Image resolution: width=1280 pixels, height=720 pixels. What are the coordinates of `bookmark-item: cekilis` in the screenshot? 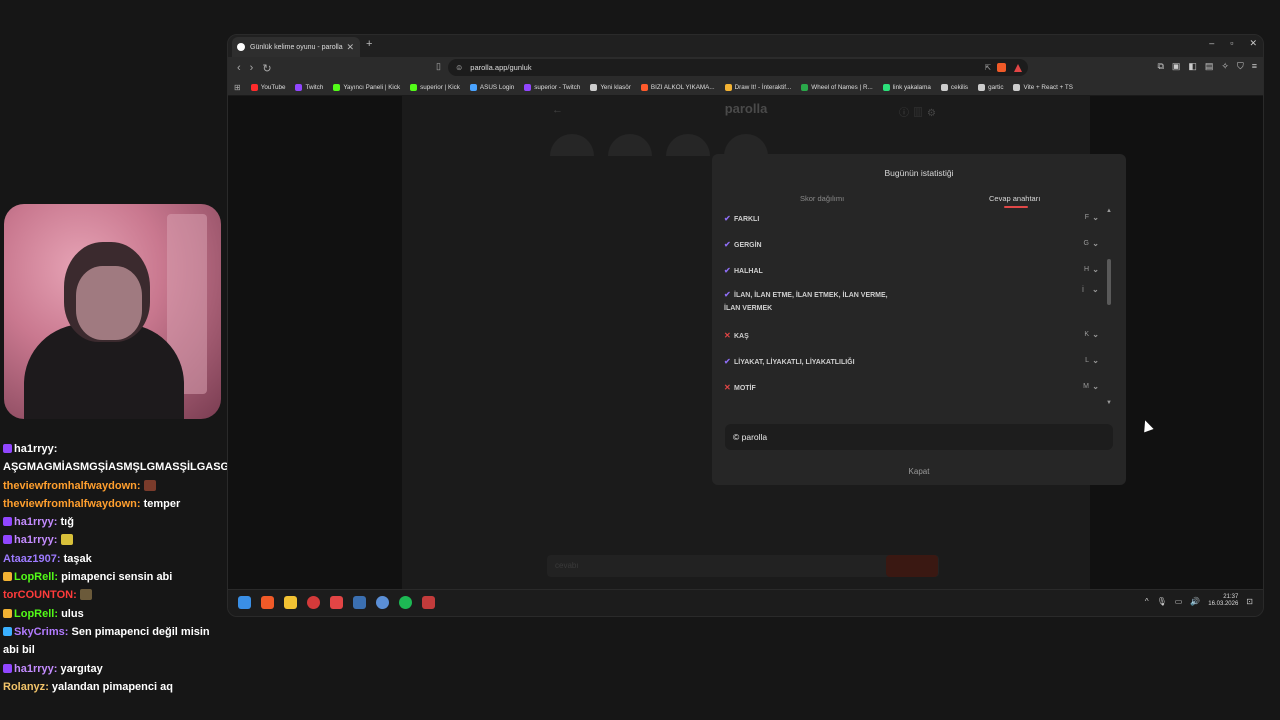 It's located at (954, 87).